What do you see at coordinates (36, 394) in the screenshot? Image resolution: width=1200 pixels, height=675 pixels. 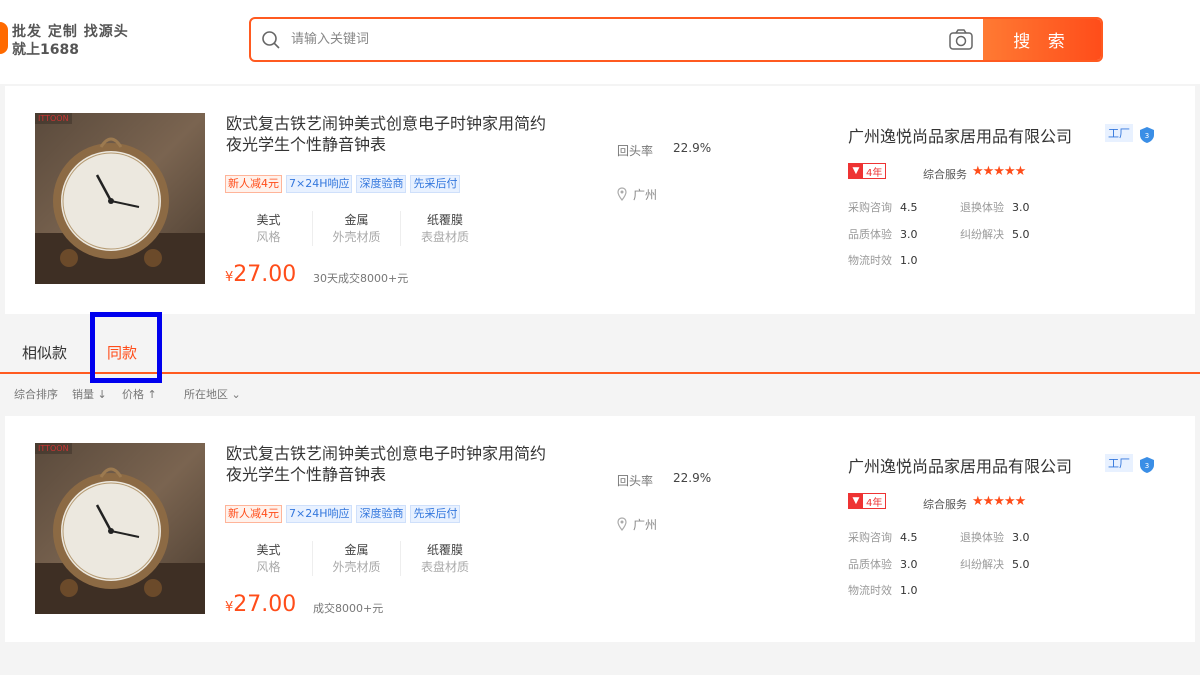 I see `sort-default: 综合排序` at bounding box center [36, 394].